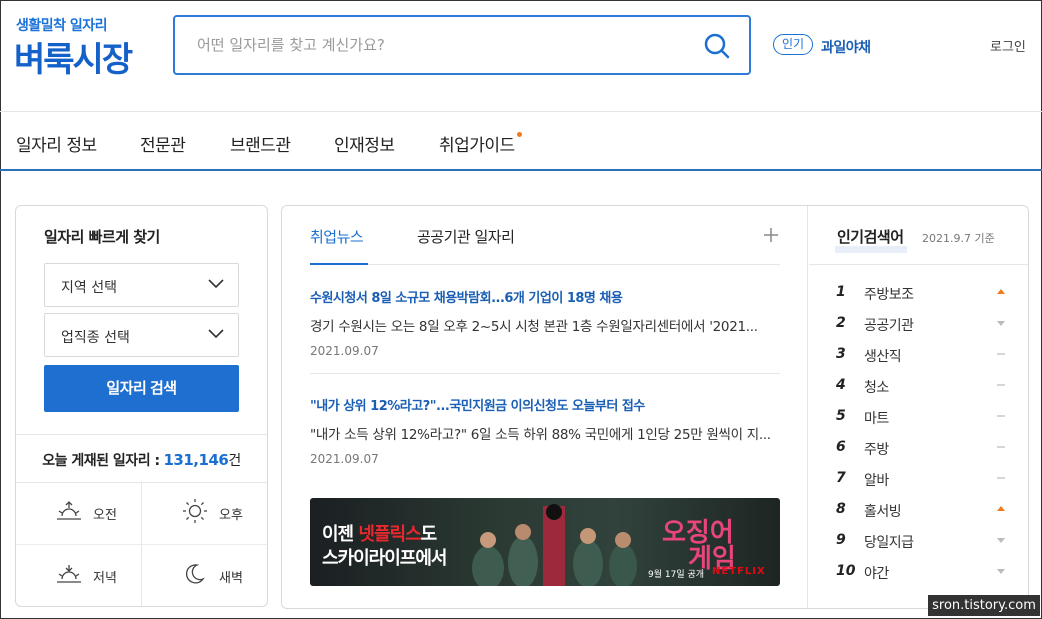  Describe the element at coordinates (231, 515) in the screenshot. I see `time-afternoon-label: 오후` at that location.